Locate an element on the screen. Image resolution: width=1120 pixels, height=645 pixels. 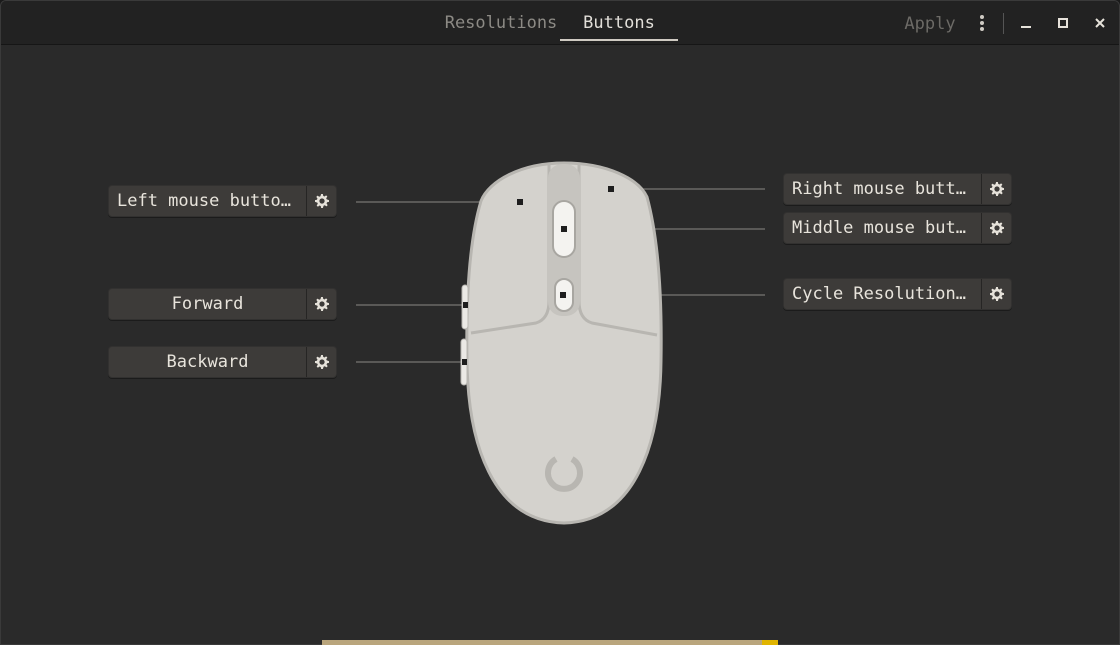
anchor-dots is located at coordinates (538, 275).